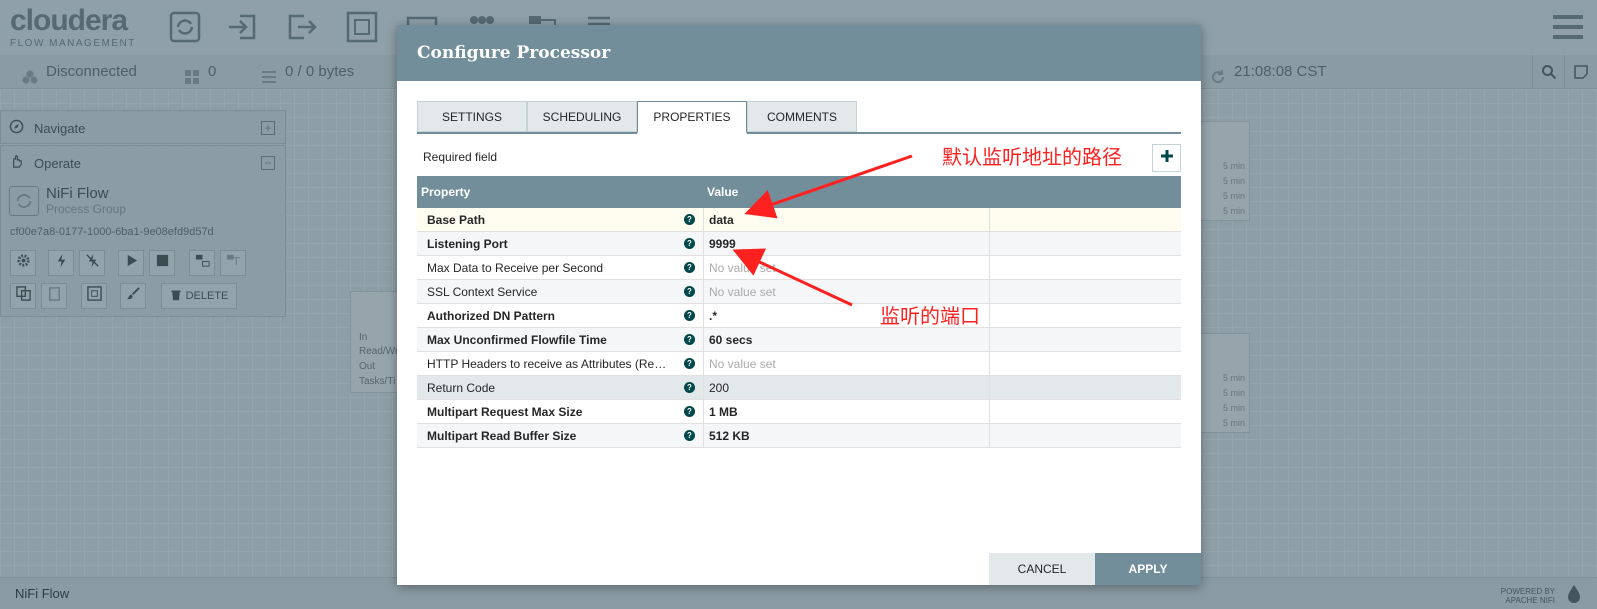 The width and height of the screenshot is (1597, 609). What do you see at coordinates (1548, 72) in the screenshot?
I see `search-icon` at bounding box center [1548, 72].